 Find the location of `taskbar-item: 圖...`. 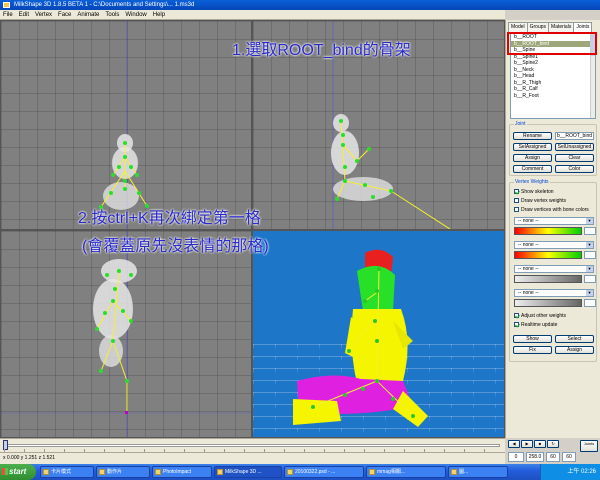

taskbar-item: 圖... is located at coordinates (478, 472).